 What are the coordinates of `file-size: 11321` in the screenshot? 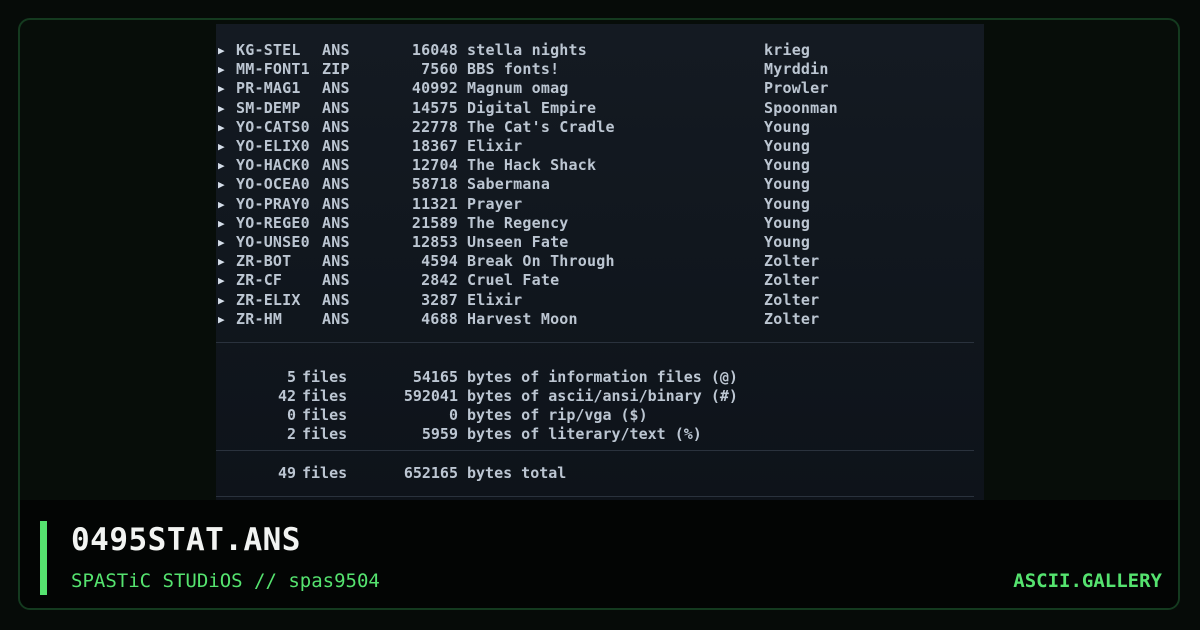 It's located at (434, 203).